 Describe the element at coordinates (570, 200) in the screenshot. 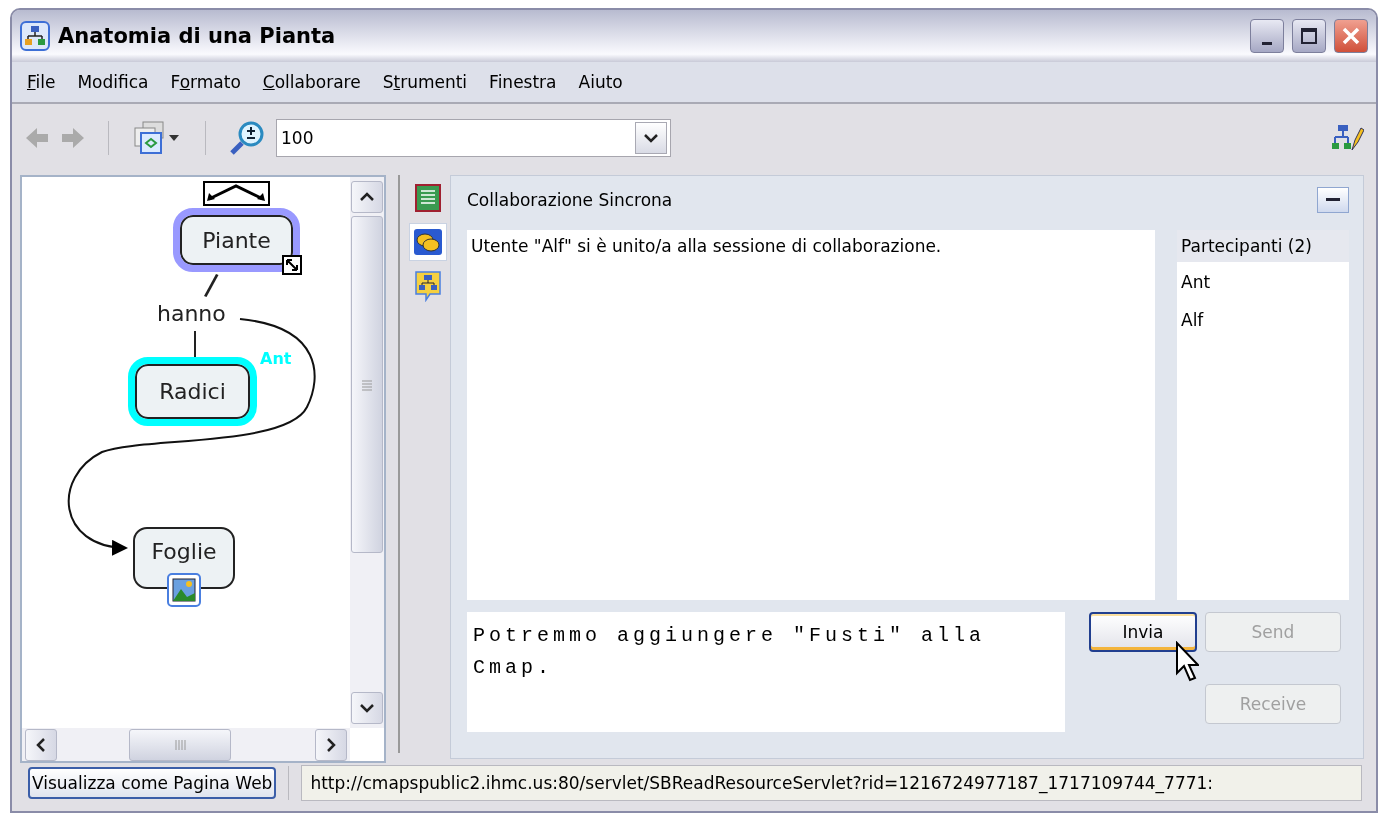

I see `panel-title: Collaborazione Sincrona` at that location.